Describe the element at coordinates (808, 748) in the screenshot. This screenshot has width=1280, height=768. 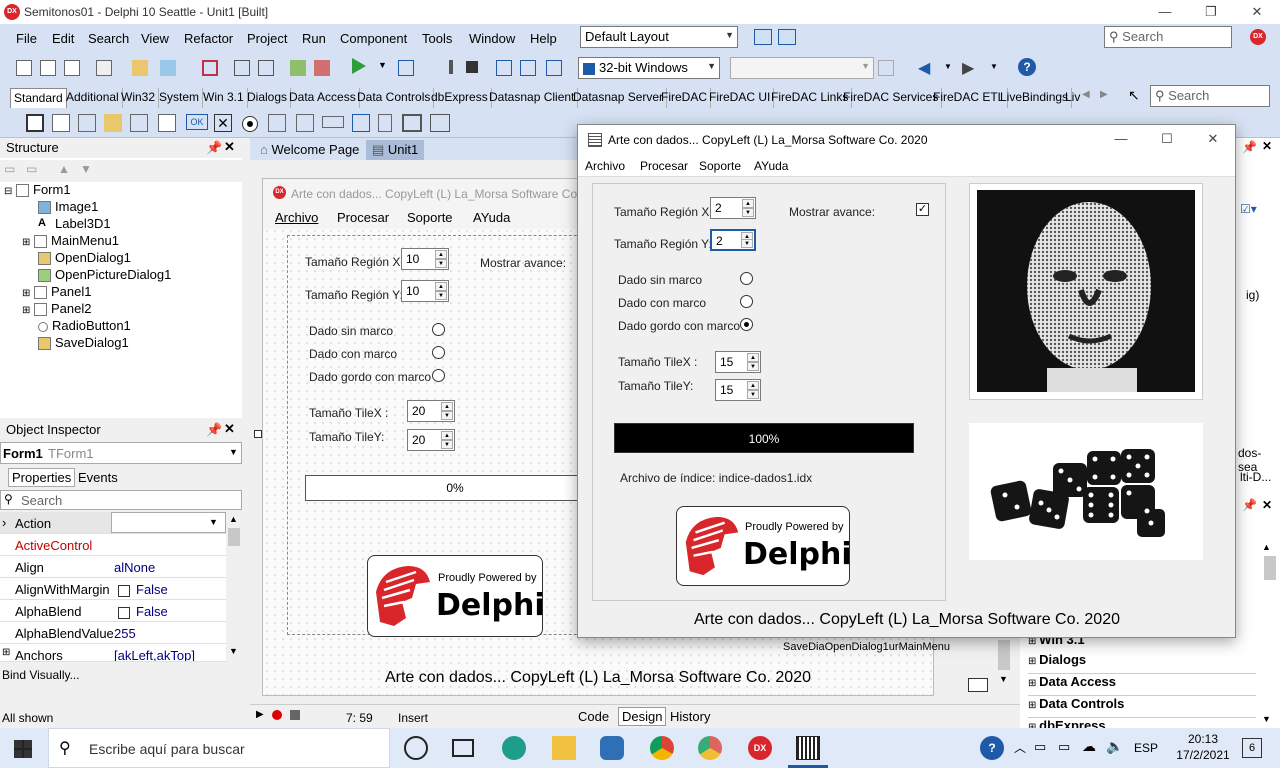
I see `app-taskbar-icon` at that location.